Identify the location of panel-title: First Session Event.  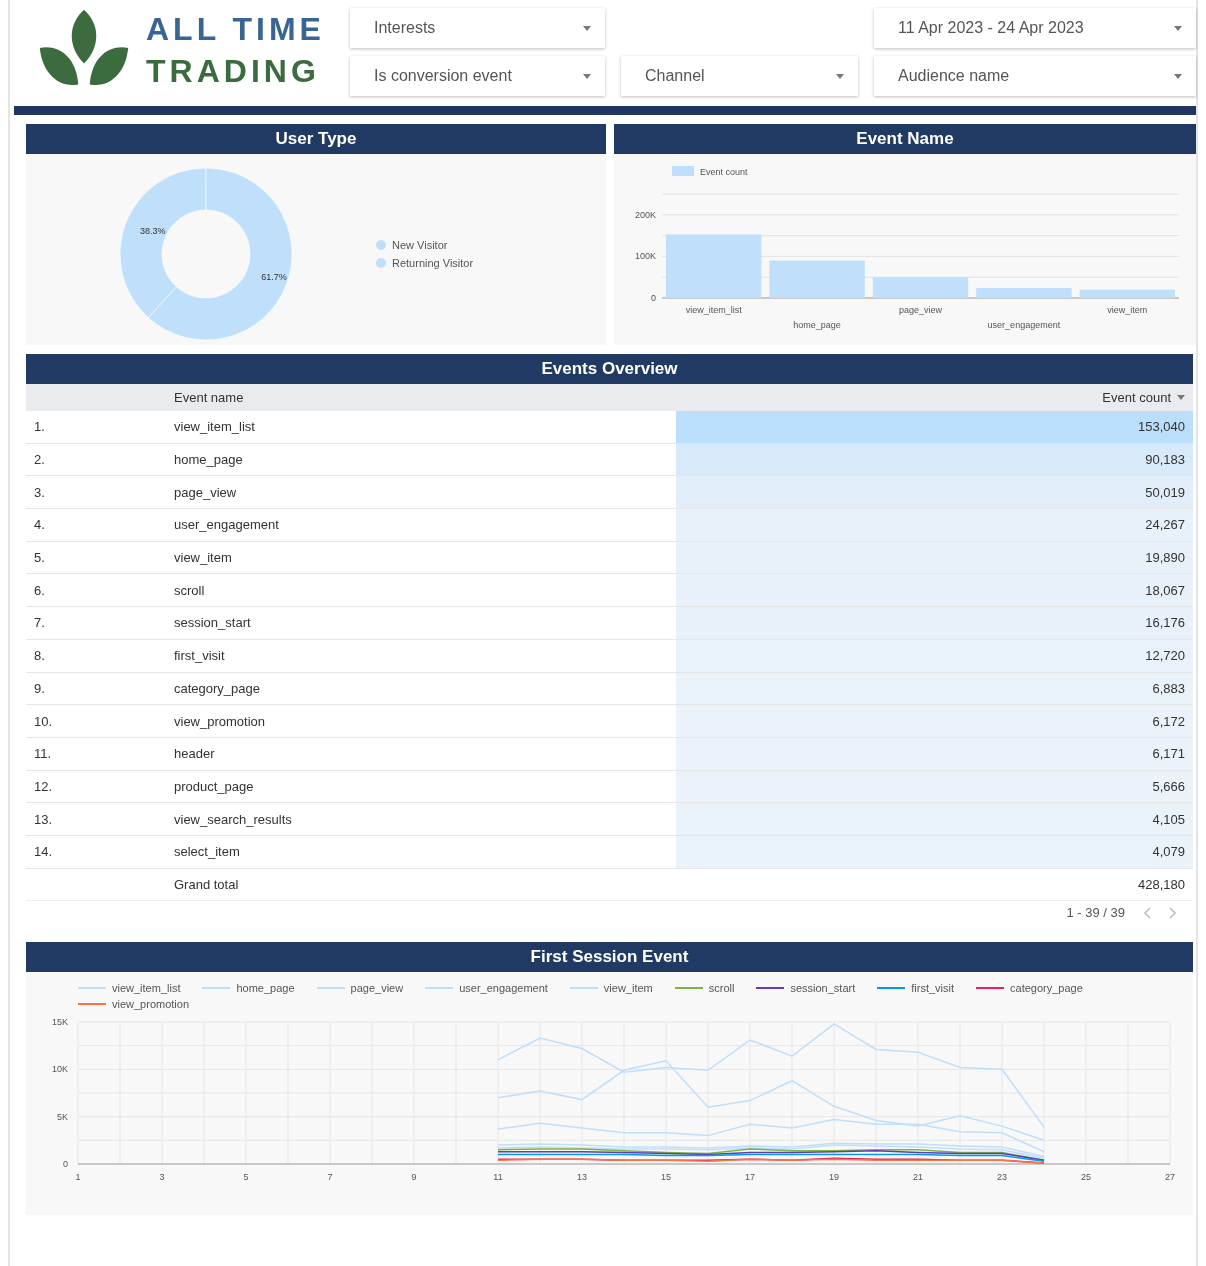
(609, 957).